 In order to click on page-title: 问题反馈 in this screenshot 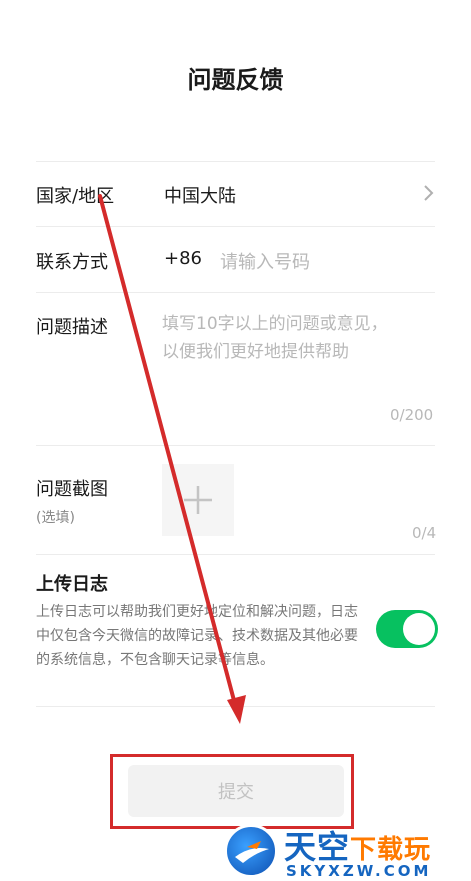, I will do `click(235, 80)`.